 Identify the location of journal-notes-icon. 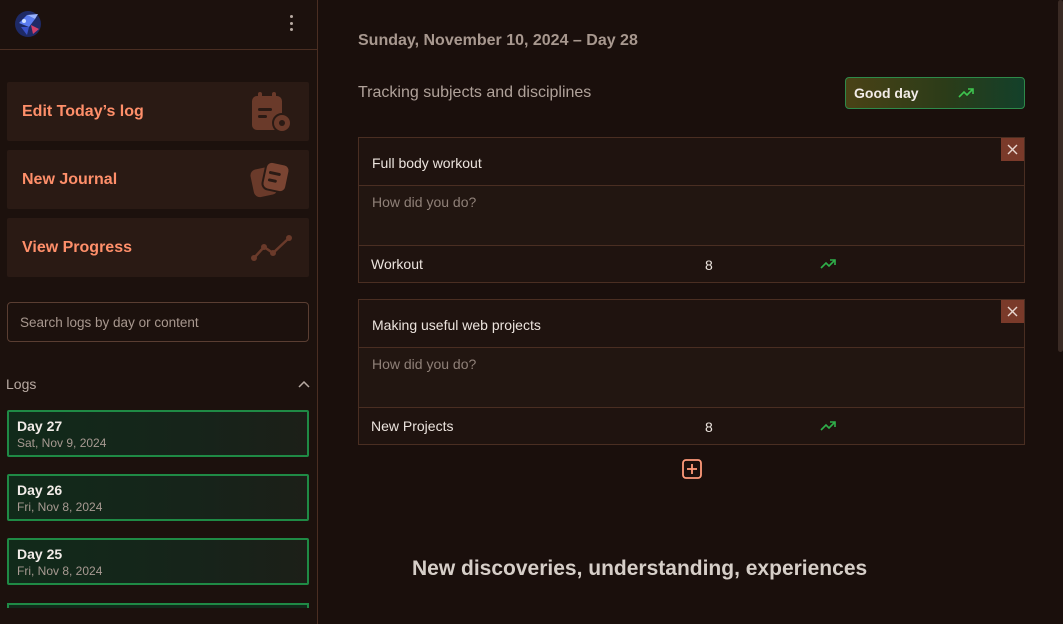
(270, 178).